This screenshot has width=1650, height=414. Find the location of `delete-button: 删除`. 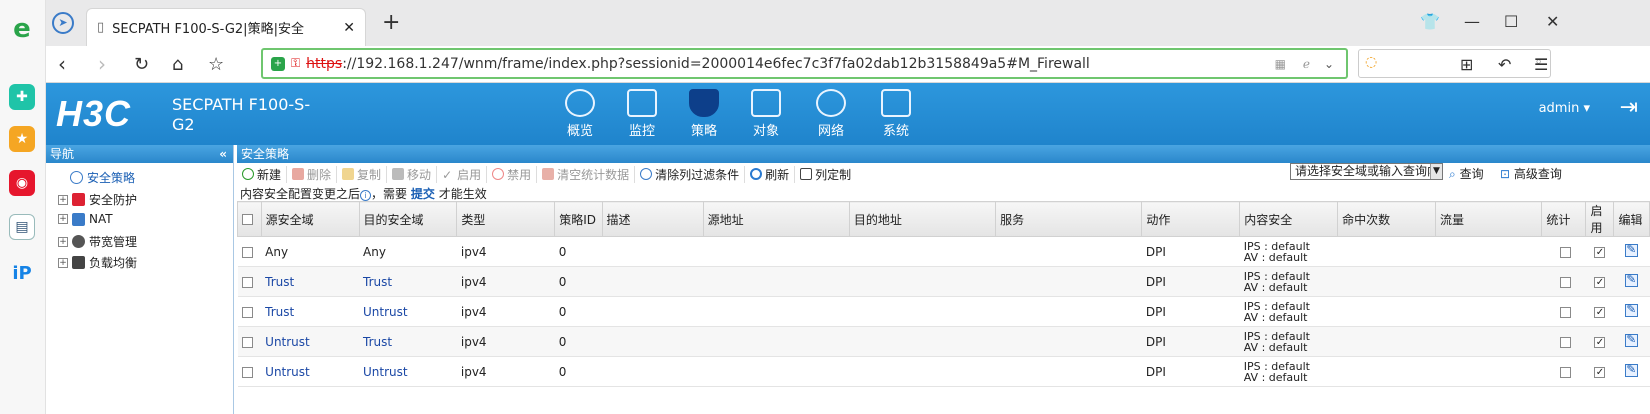

delete-button: 删除 is located at coordinates (312, 174).